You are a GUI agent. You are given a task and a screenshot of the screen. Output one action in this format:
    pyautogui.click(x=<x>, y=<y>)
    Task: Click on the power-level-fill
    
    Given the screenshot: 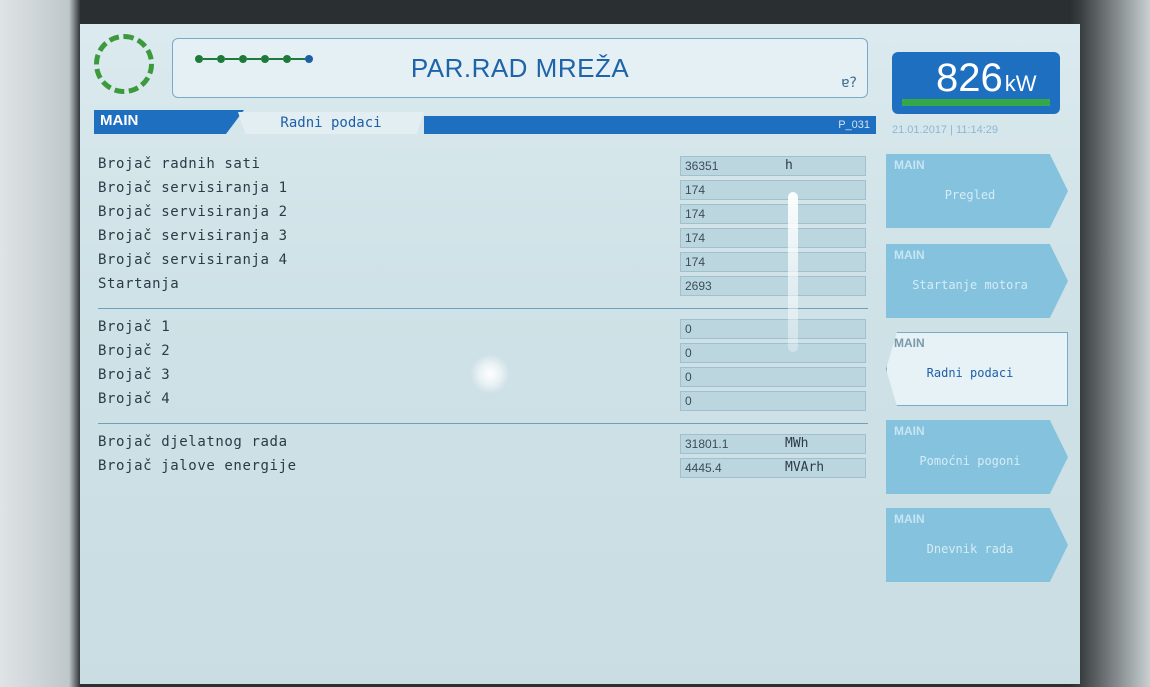 What is the action you would take?
    pyautogui.click(x=976, y=102)
    